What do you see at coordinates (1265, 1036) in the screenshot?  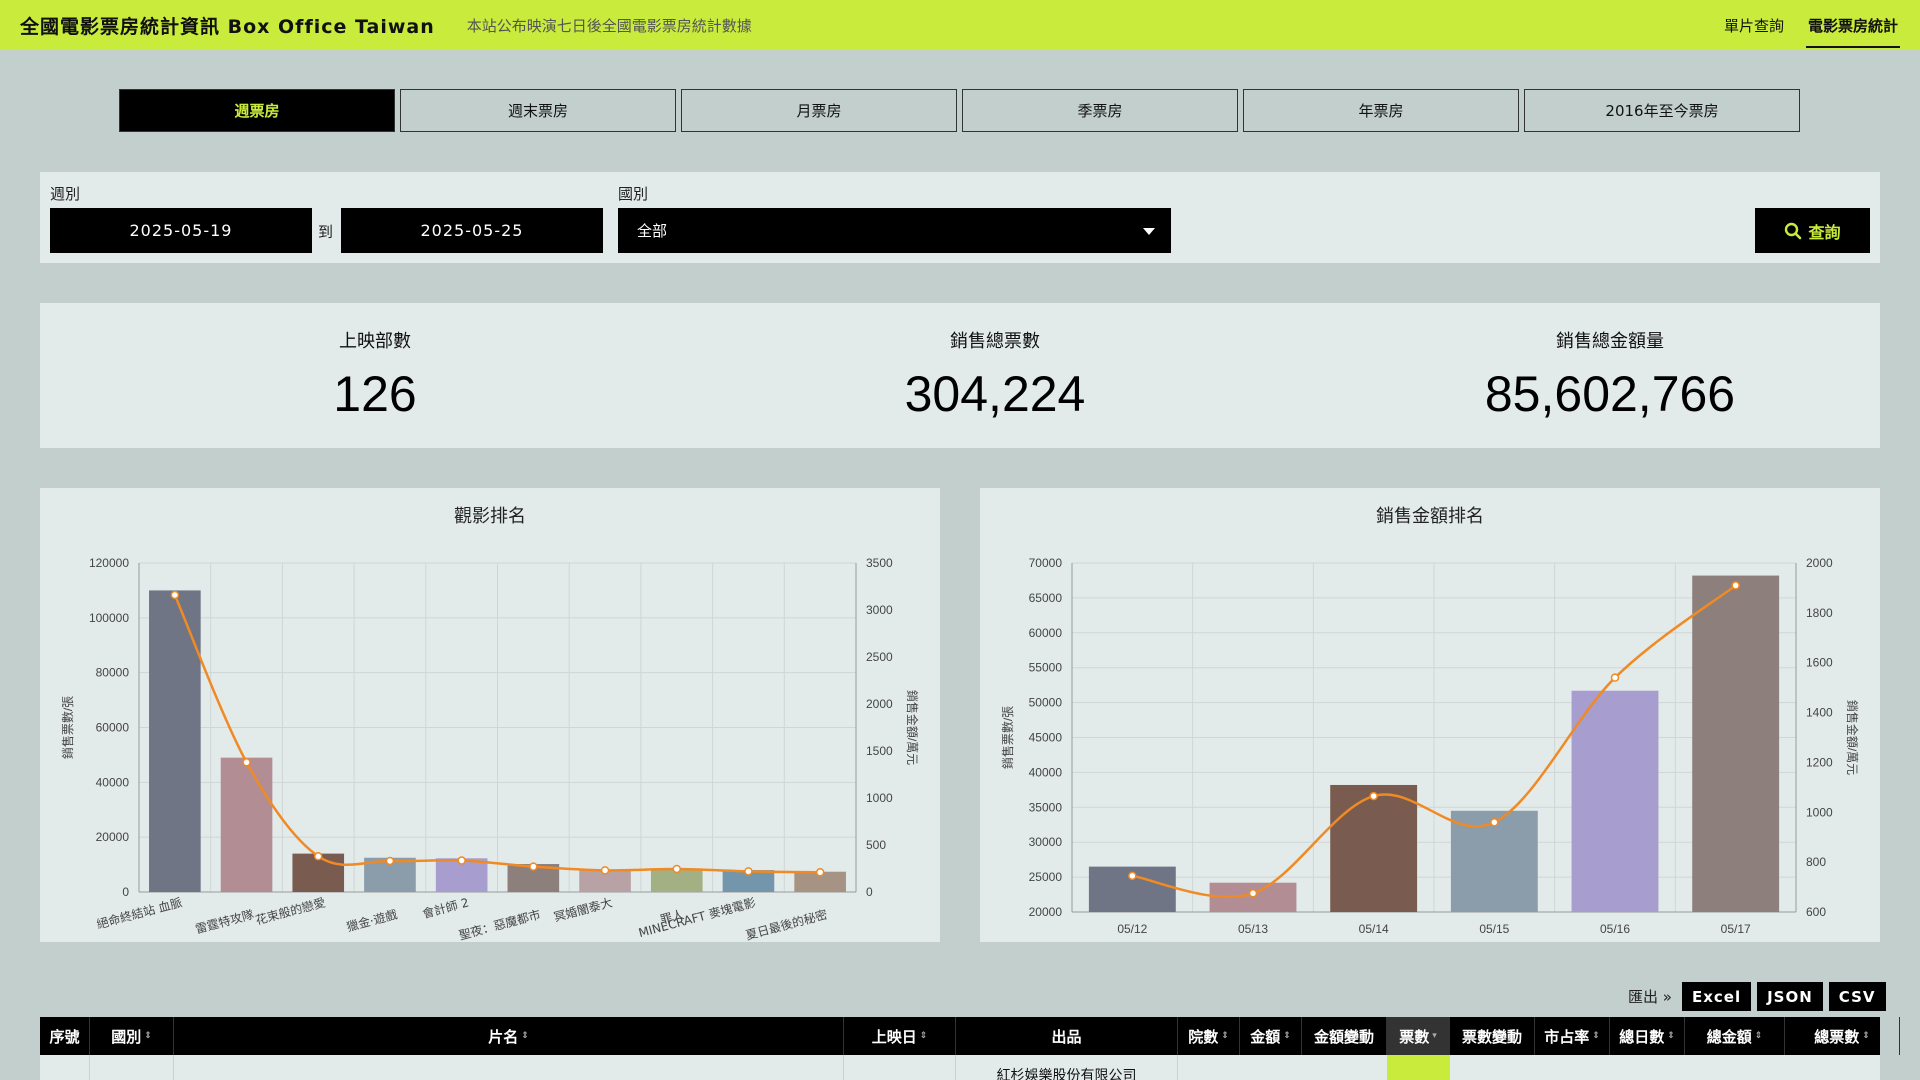 I see `column-header-label: 金額` at bounding box center [1265, 1036].